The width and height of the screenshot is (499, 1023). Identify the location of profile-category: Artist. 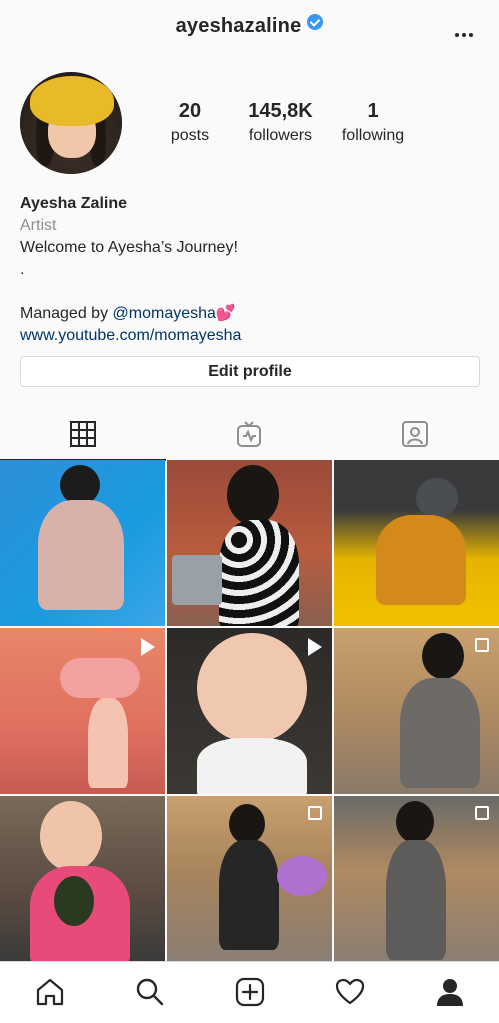
(38, 225).